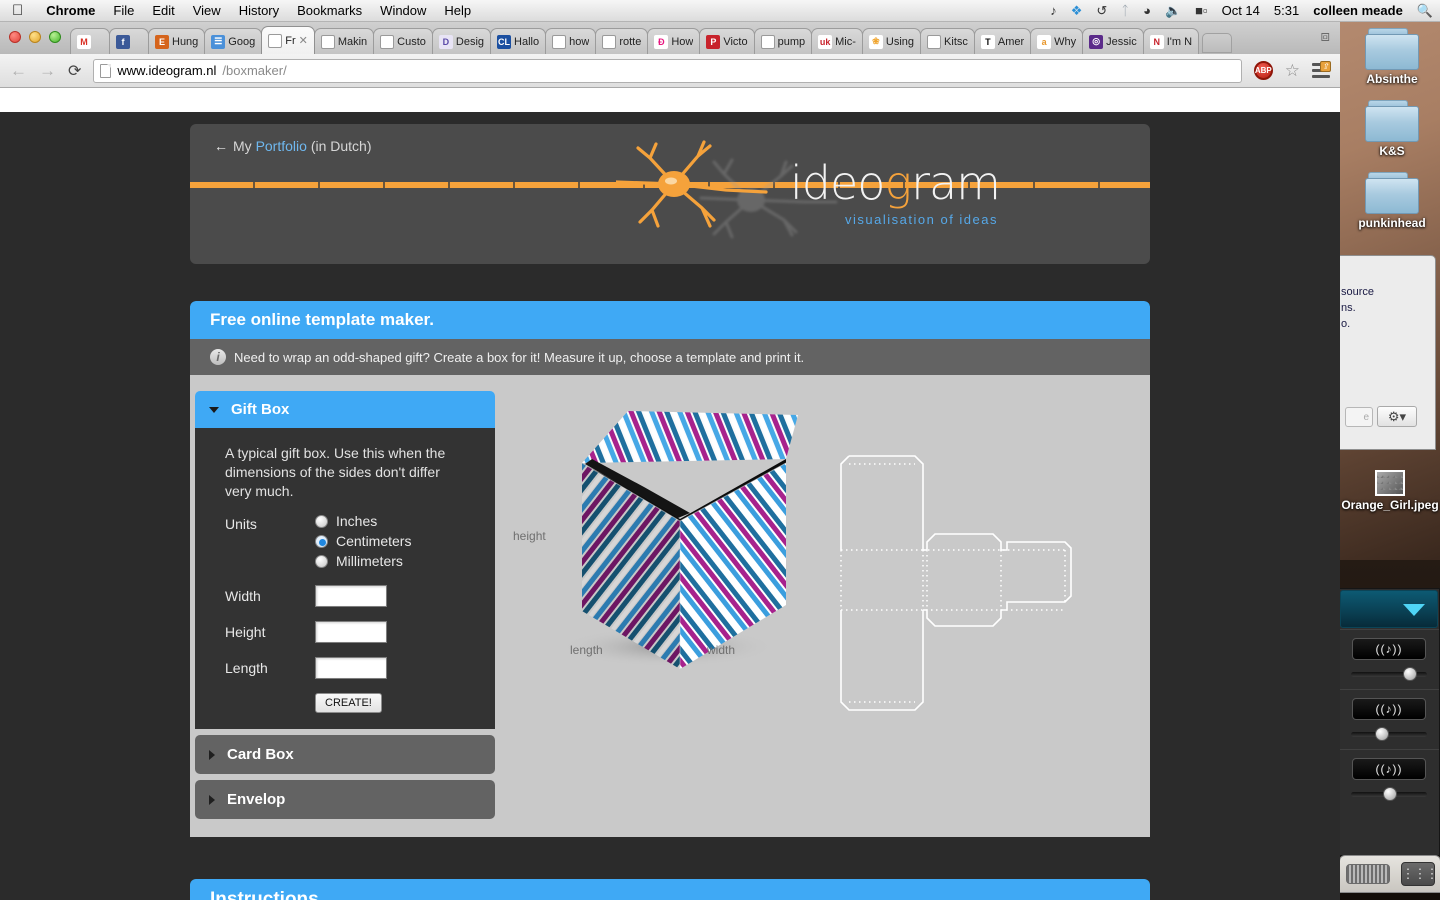  I want to click on radio-button-selected, so click(321, 541).